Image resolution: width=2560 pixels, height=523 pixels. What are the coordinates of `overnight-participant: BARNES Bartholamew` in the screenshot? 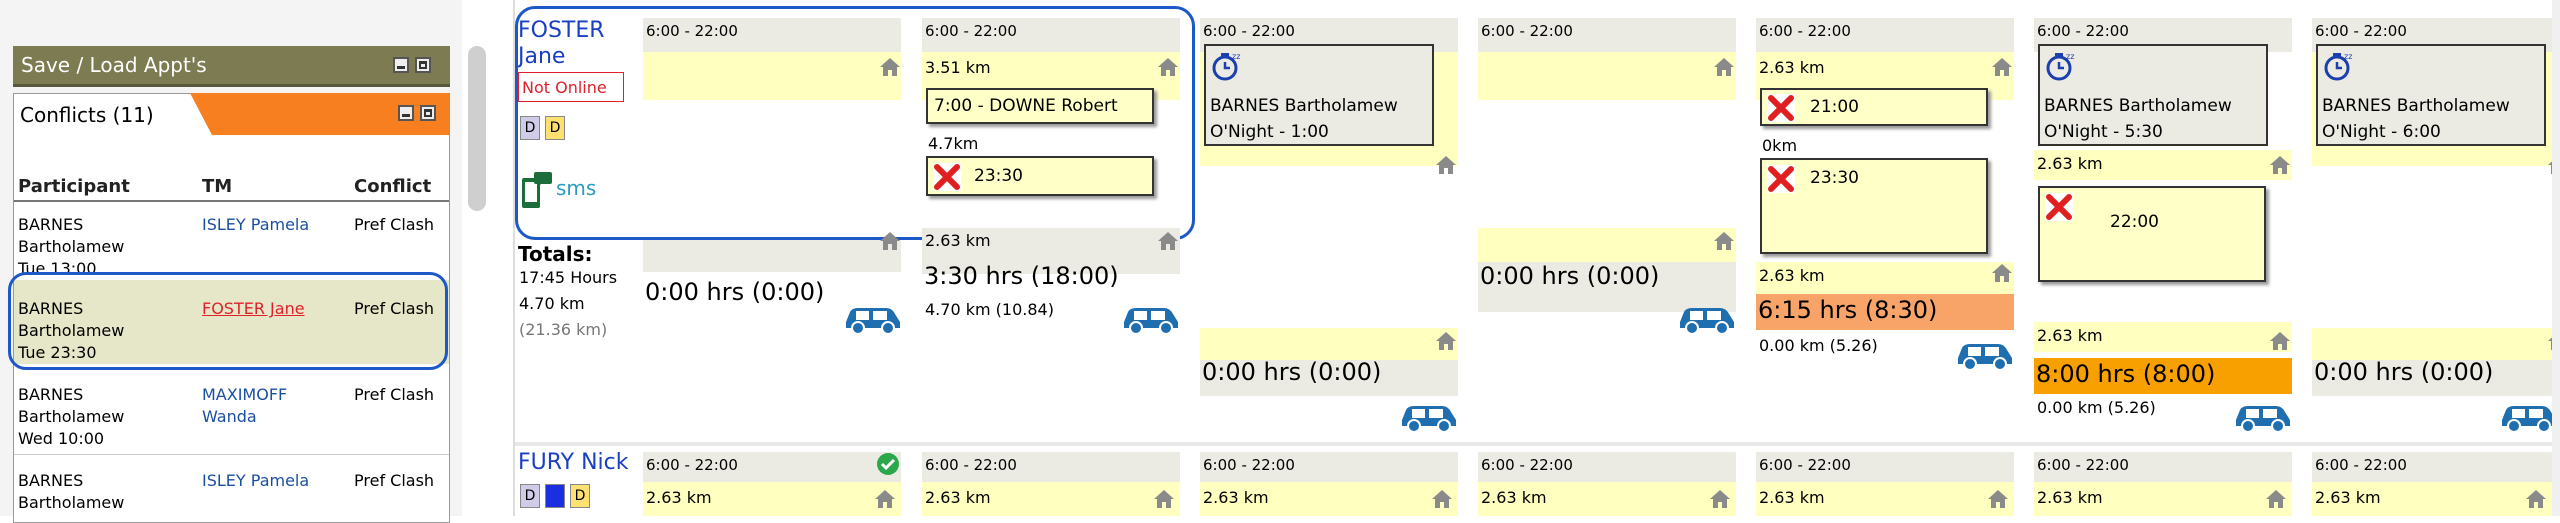 It's located at (1304, 106).